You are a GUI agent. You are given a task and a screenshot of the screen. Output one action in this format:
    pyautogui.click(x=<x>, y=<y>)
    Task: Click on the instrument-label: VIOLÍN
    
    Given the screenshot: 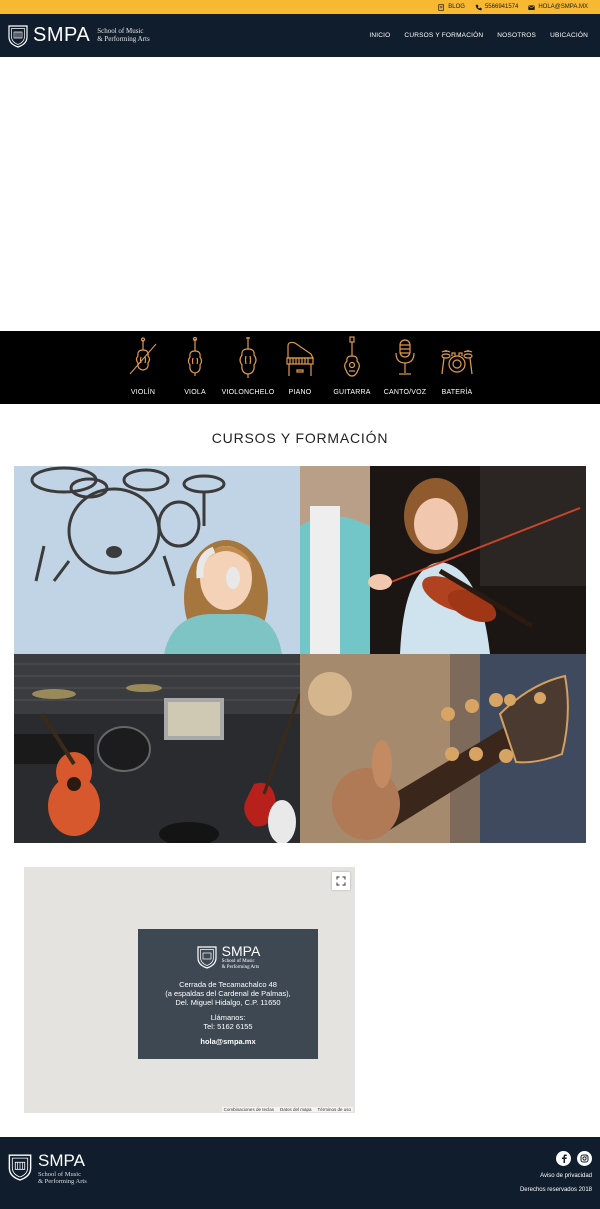 What is the action you would take?
    pyautogui.click(x=143, y=392)
    